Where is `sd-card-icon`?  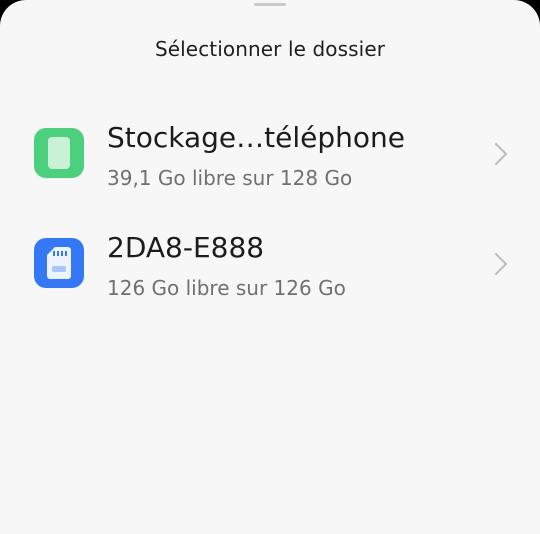 sd-card-icon is located at coordinates (59, 263).